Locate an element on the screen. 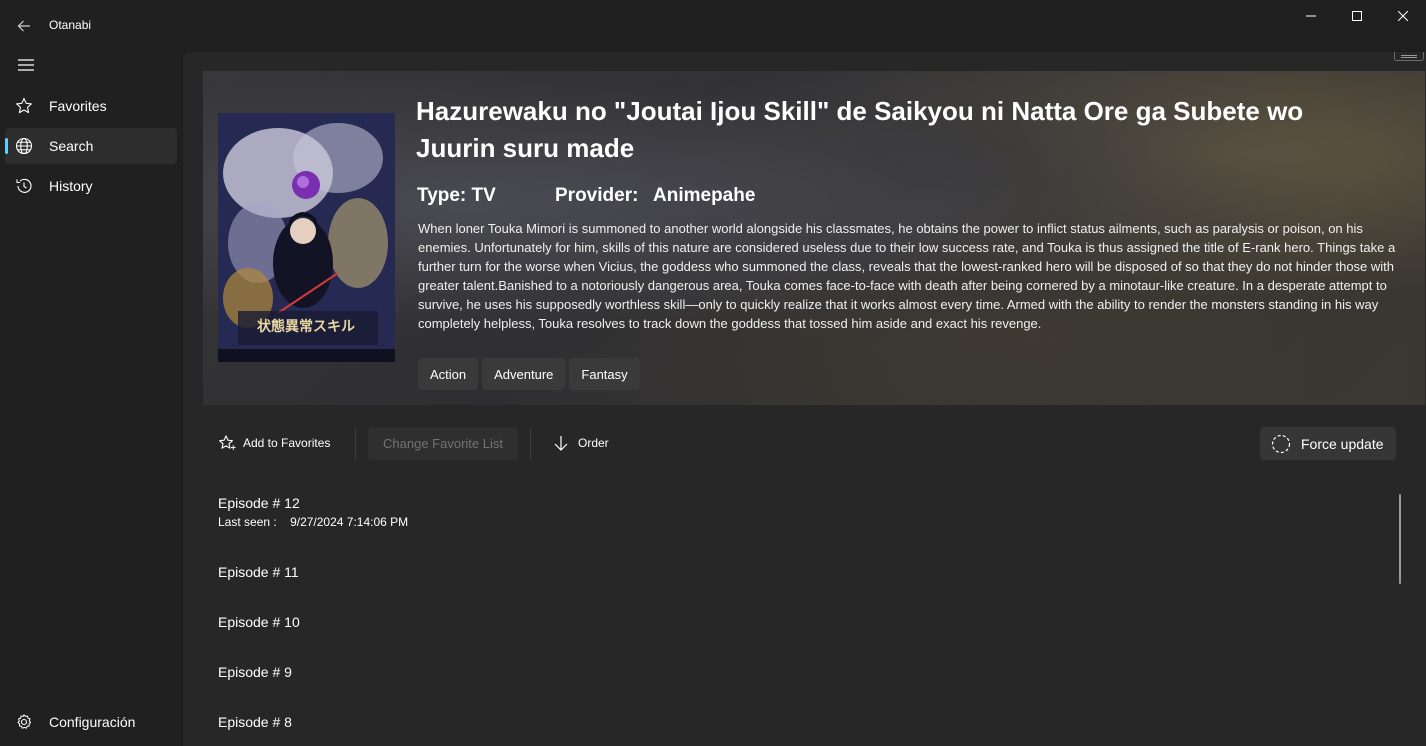  nav-item-label: Search is located at coordinates (71, 146).